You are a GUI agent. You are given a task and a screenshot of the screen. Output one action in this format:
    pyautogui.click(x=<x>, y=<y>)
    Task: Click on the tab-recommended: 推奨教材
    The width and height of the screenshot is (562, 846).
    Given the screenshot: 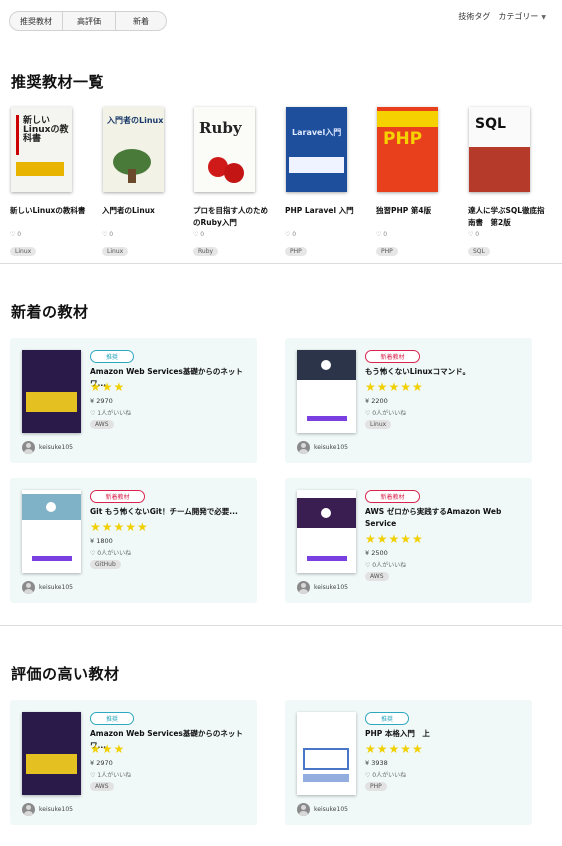 What is the action you would take?
    pyautogui.click(x=36, y=21)
    